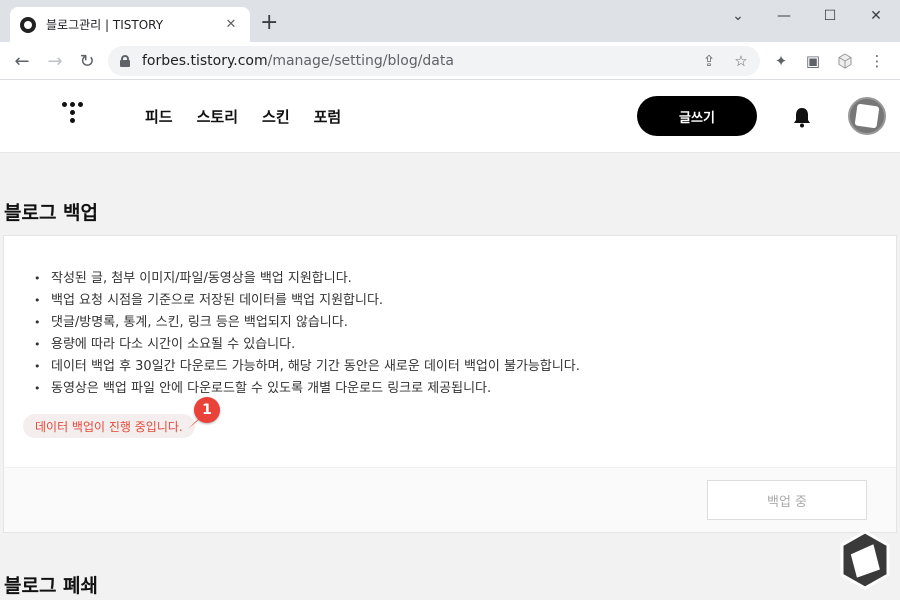  Describe the element at coordinates (450, 116) in the screenshot. I see `site-header: 피드 스토리 스킨 포럼 글쓰기` at that location.